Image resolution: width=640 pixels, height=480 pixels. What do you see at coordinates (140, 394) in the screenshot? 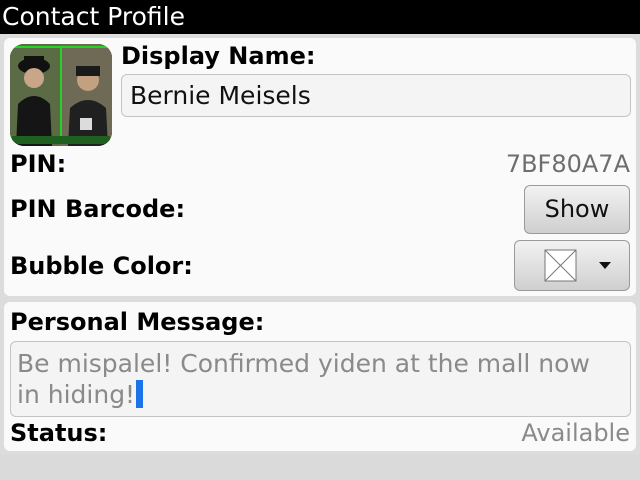
I see `text-cursor` at bounding box center [140, 394].